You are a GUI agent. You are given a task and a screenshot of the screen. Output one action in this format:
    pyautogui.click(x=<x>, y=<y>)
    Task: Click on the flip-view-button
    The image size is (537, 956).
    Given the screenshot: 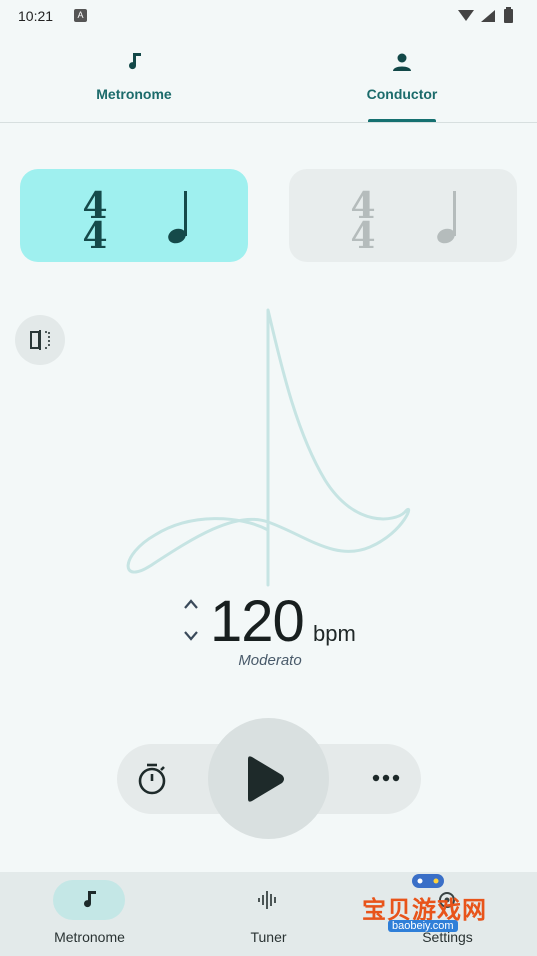 What is the action you would take?
    pyautogui.click(x=40, y=340)
    